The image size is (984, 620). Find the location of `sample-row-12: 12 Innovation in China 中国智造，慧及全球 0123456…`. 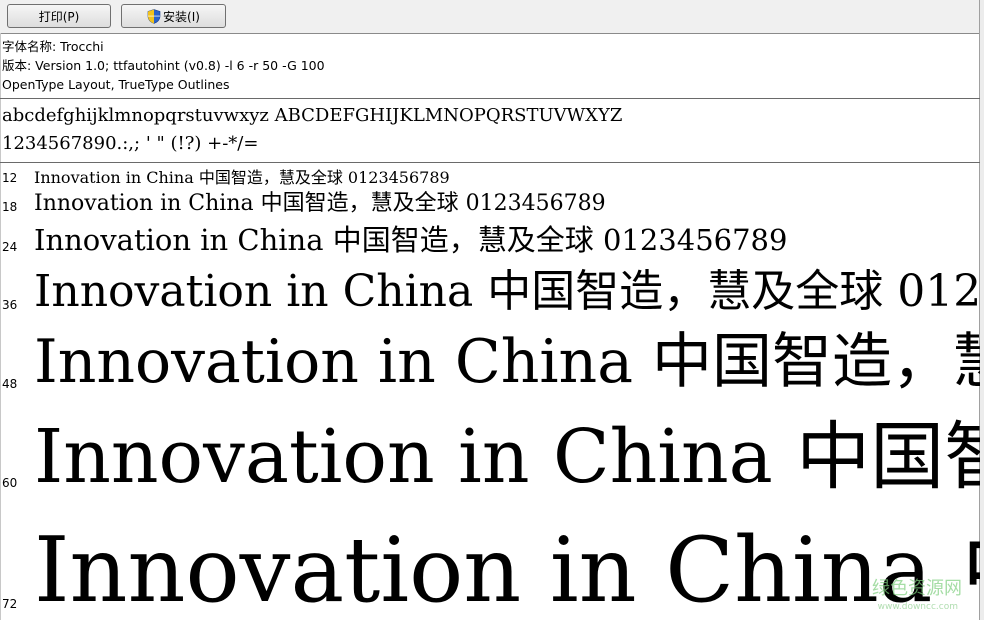

sample-row-12: 12 Innovation in China 中国智造，慧及全球 0123456… is located at coordinates (490, 180).